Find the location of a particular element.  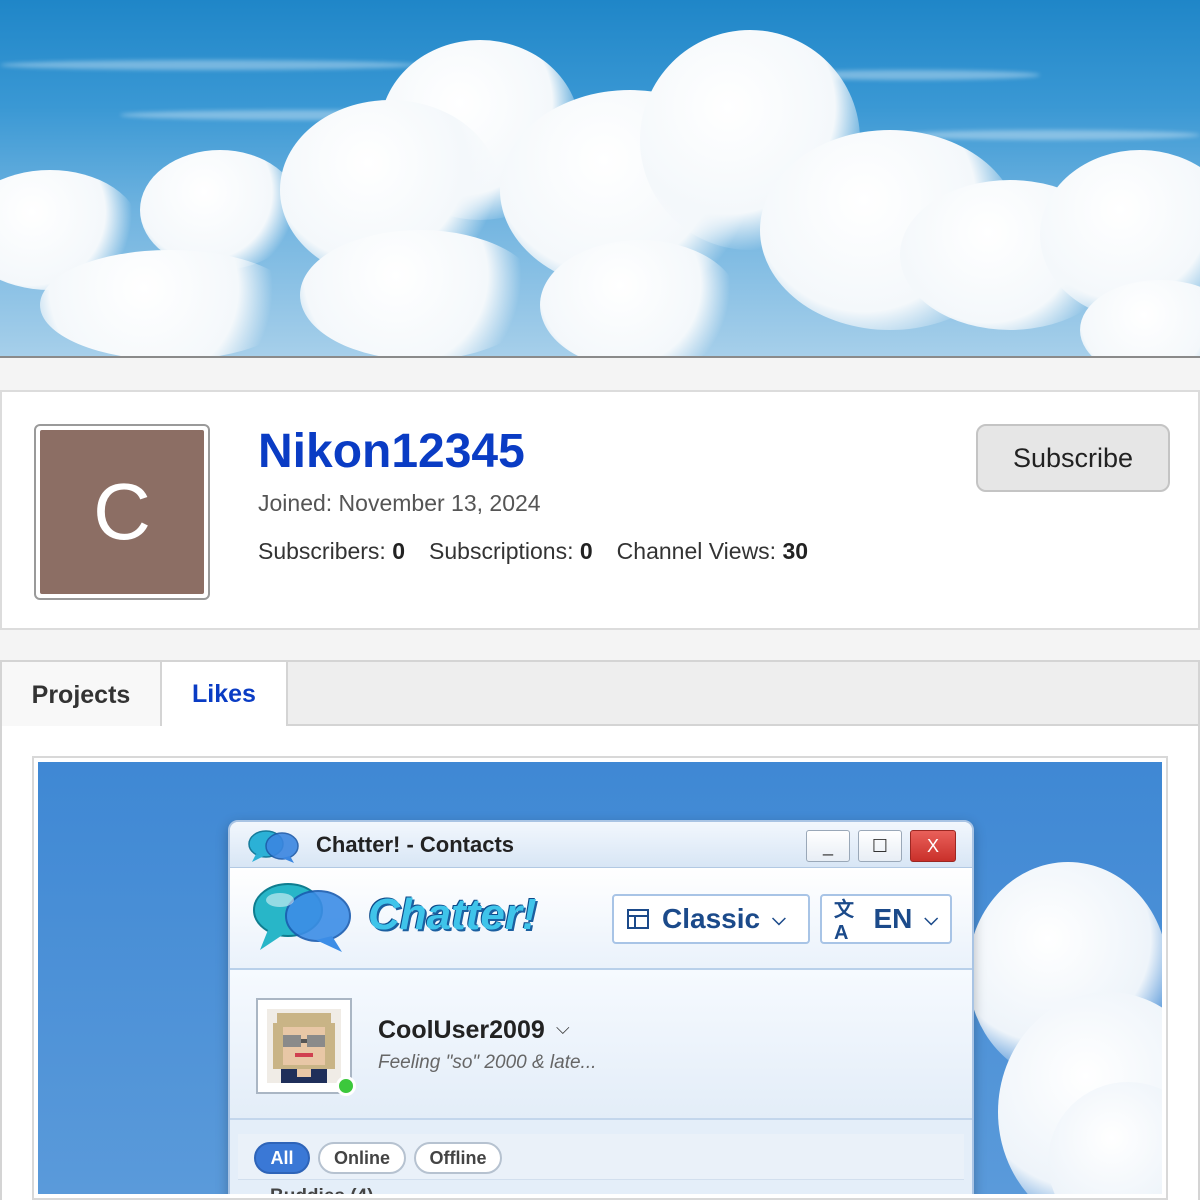

user-display-name: CoolUser2009 is located at coordinates (461, 1030).